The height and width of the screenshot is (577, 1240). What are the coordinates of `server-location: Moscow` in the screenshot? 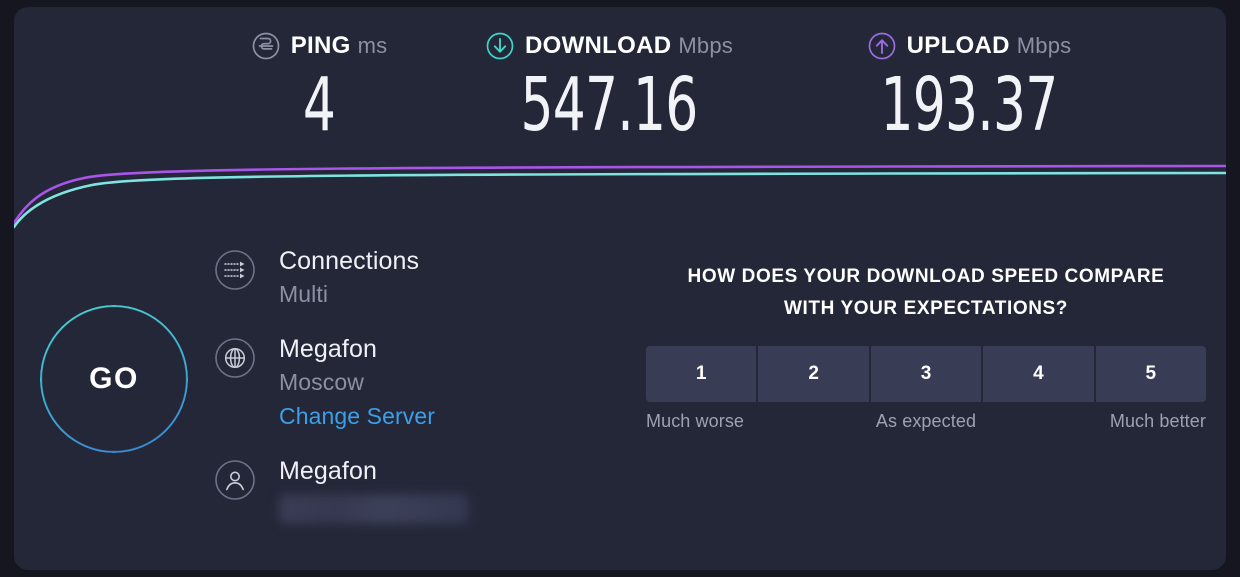 It's located at (321, 382).